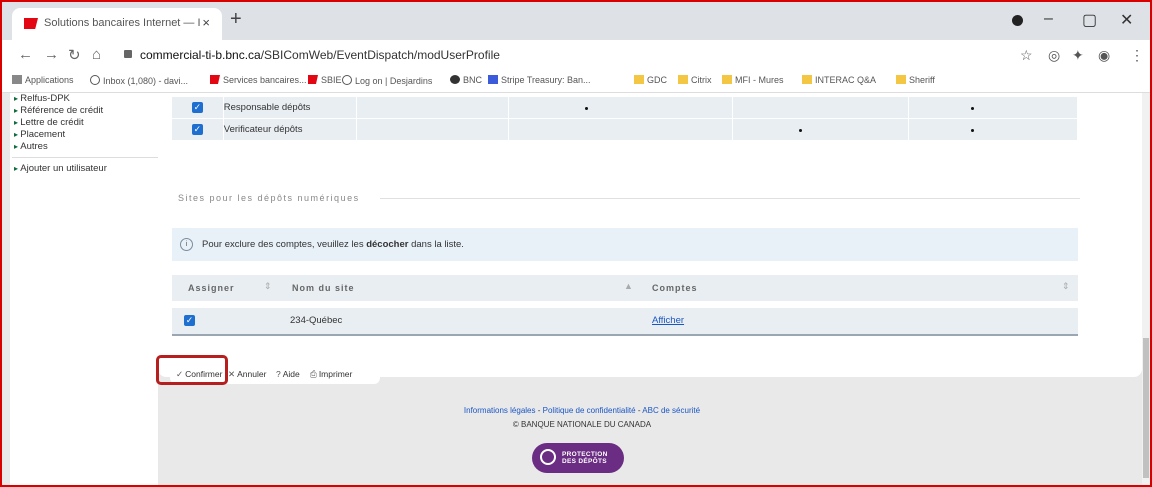 The height and width of the screenshot is (487, 1152). I want to click on bookmark-applications: Applications, so click(43, 80).